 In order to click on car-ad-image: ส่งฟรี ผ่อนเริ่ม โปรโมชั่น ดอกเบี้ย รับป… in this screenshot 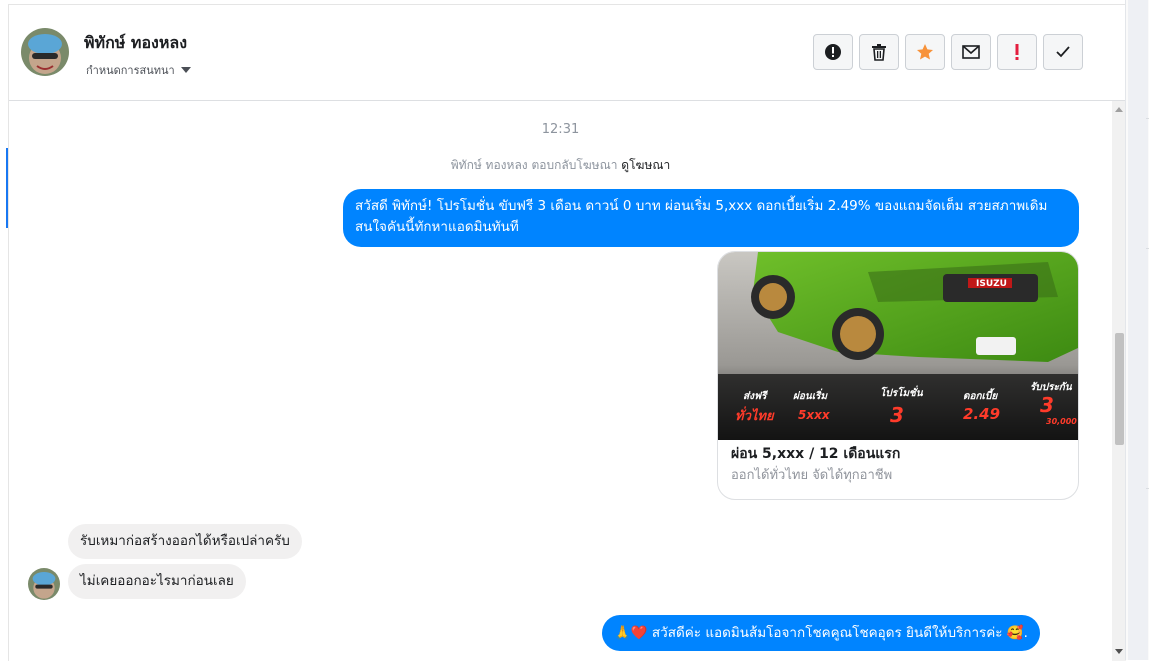, I will do `click(898, 346)`.